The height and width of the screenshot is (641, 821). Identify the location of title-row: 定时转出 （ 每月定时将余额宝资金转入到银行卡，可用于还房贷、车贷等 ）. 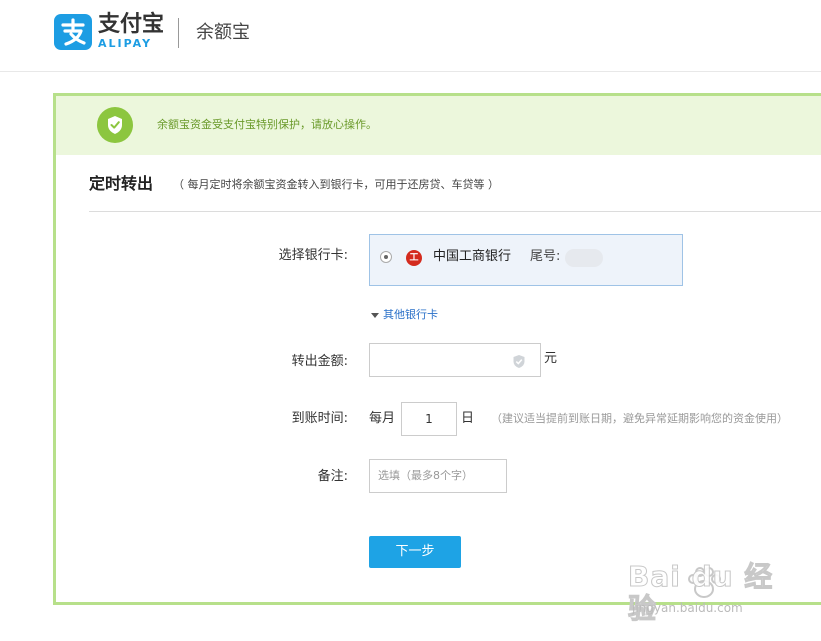
(455, 193).